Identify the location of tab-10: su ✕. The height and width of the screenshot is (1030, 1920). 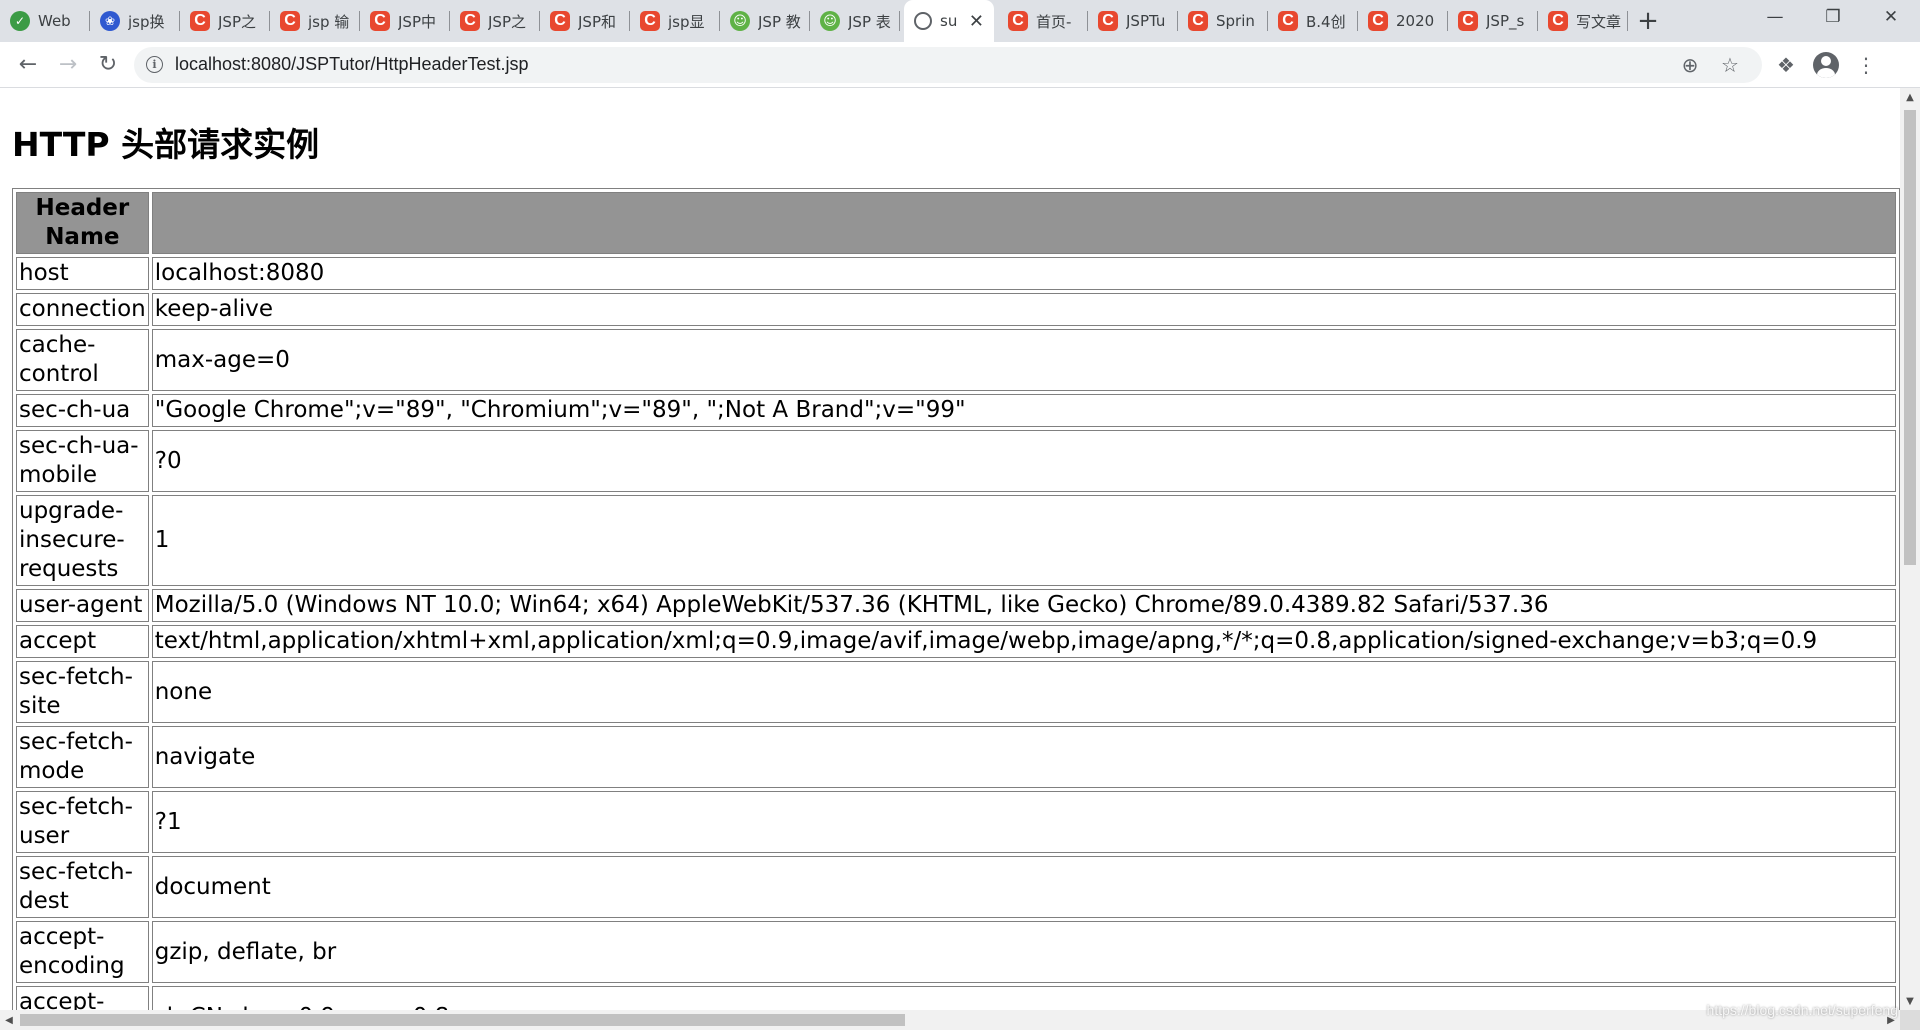
(949, 21).